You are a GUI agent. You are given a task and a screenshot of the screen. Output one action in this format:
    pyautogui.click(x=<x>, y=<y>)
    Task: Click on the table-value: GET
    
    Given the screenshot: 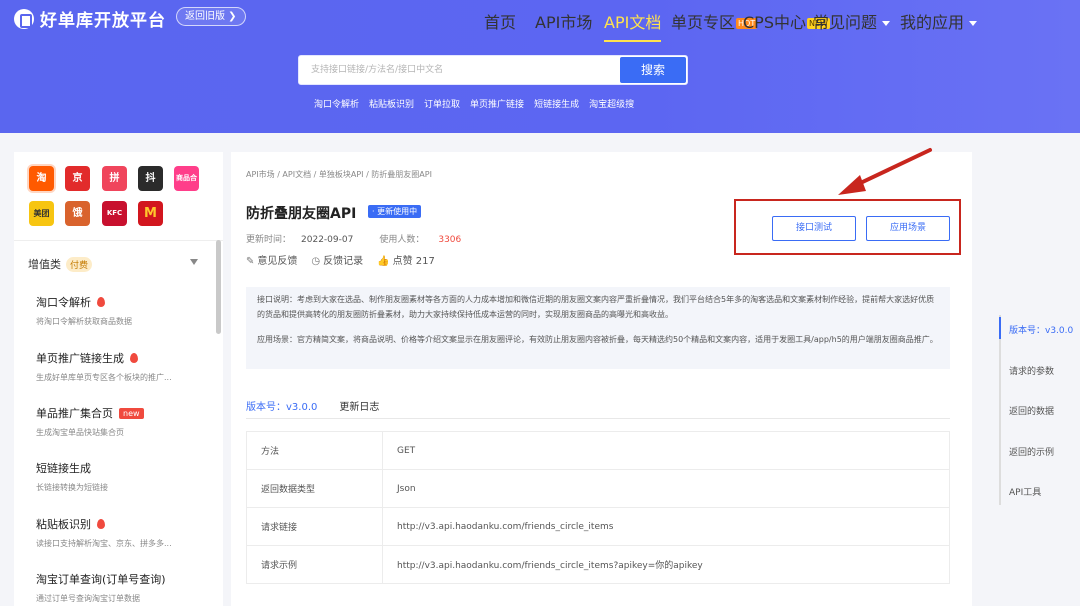 What is the action you would take?
    pyautogui.click(x=666, y=450)
    